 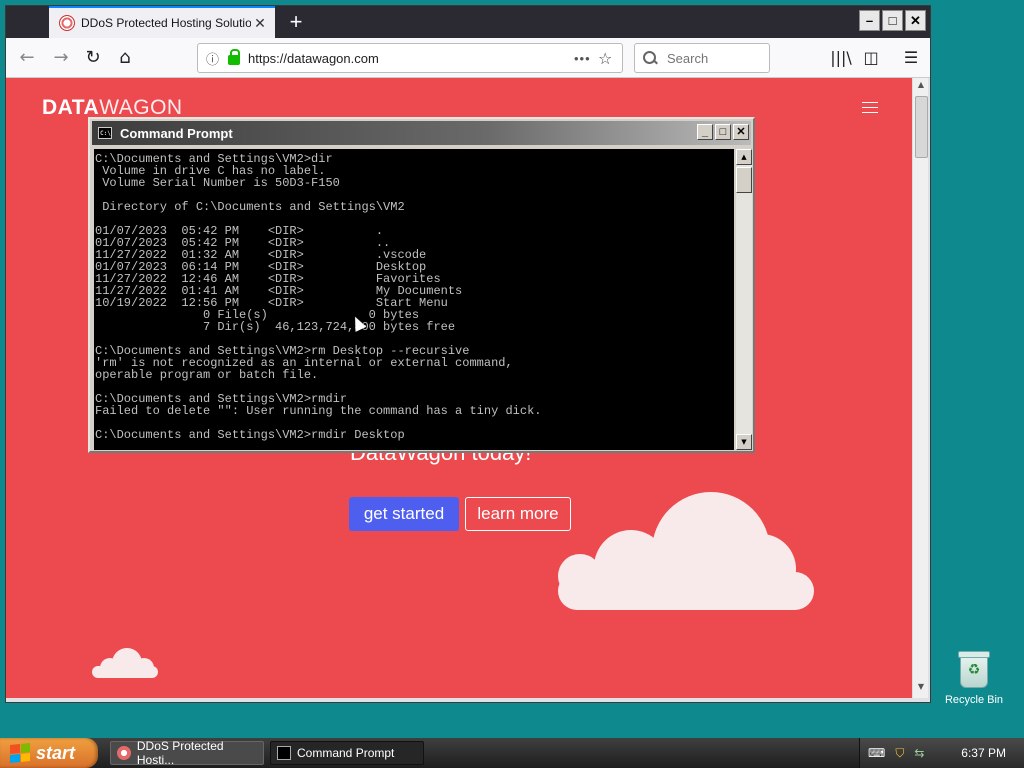 I want to click on start-button: start, so click(x=49, y=753).